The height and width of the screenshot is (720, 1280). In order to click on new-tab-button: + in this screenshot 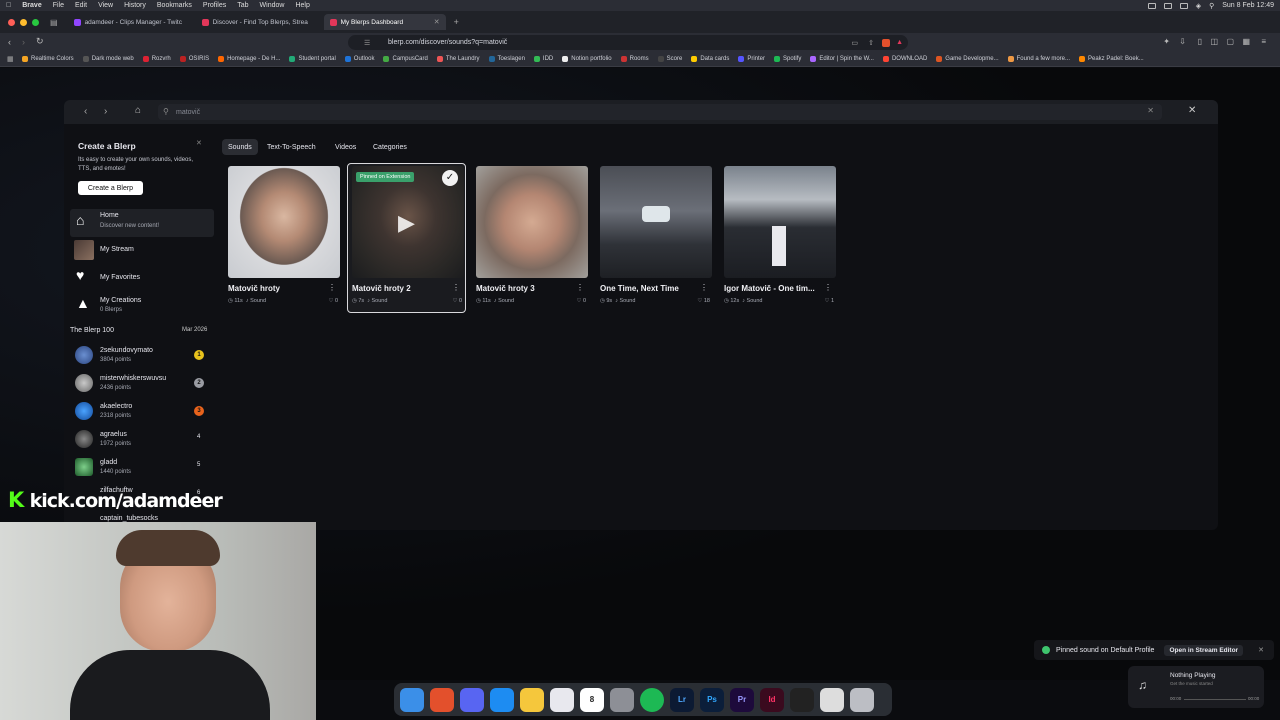, I will do `click(456, 22)`.